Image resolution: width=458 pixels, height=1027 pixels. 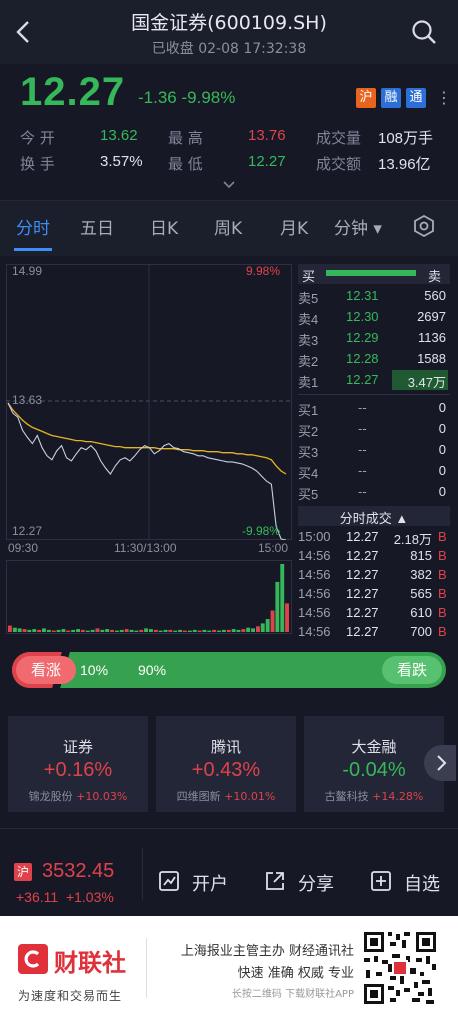 I want to click on index-change-pct: +1.03%, so click(x=89, y=897).